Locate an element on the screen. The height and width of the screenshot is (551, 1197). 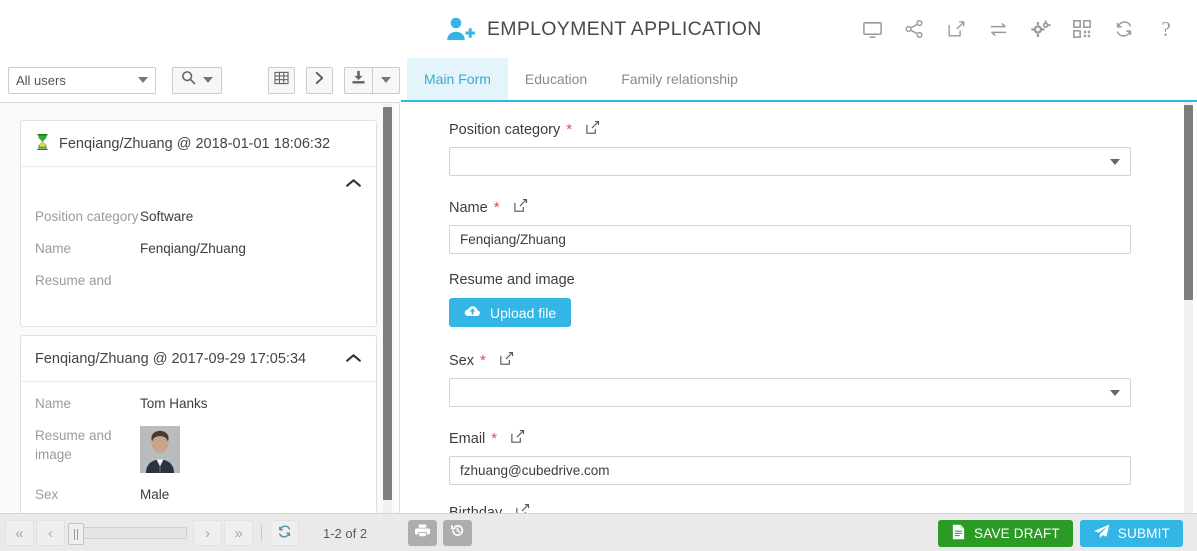
printer-icon is located at coordinates (422, 533).